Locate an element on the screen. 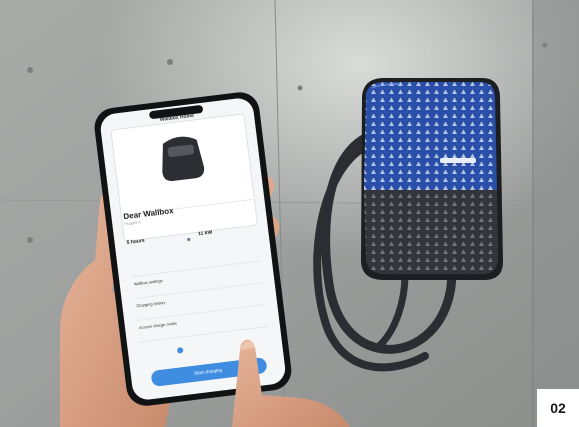 Image resolution: width=579 pixels, height=427 pixels. vehicle-name: Dear Wallbox is located at coordinates (148, 214).